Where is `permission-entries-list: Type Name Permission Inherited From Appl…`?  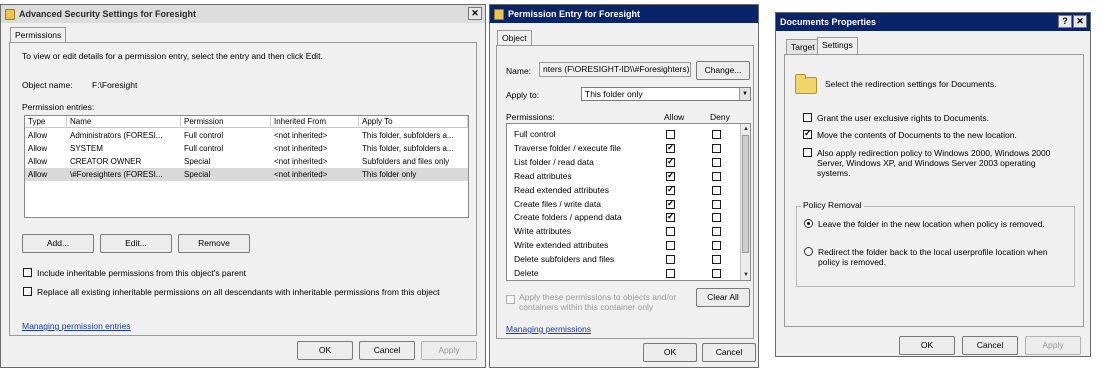 permission-entries-list: Type Name Permission Inherited From Appl… is located at coordinates (246, 166).